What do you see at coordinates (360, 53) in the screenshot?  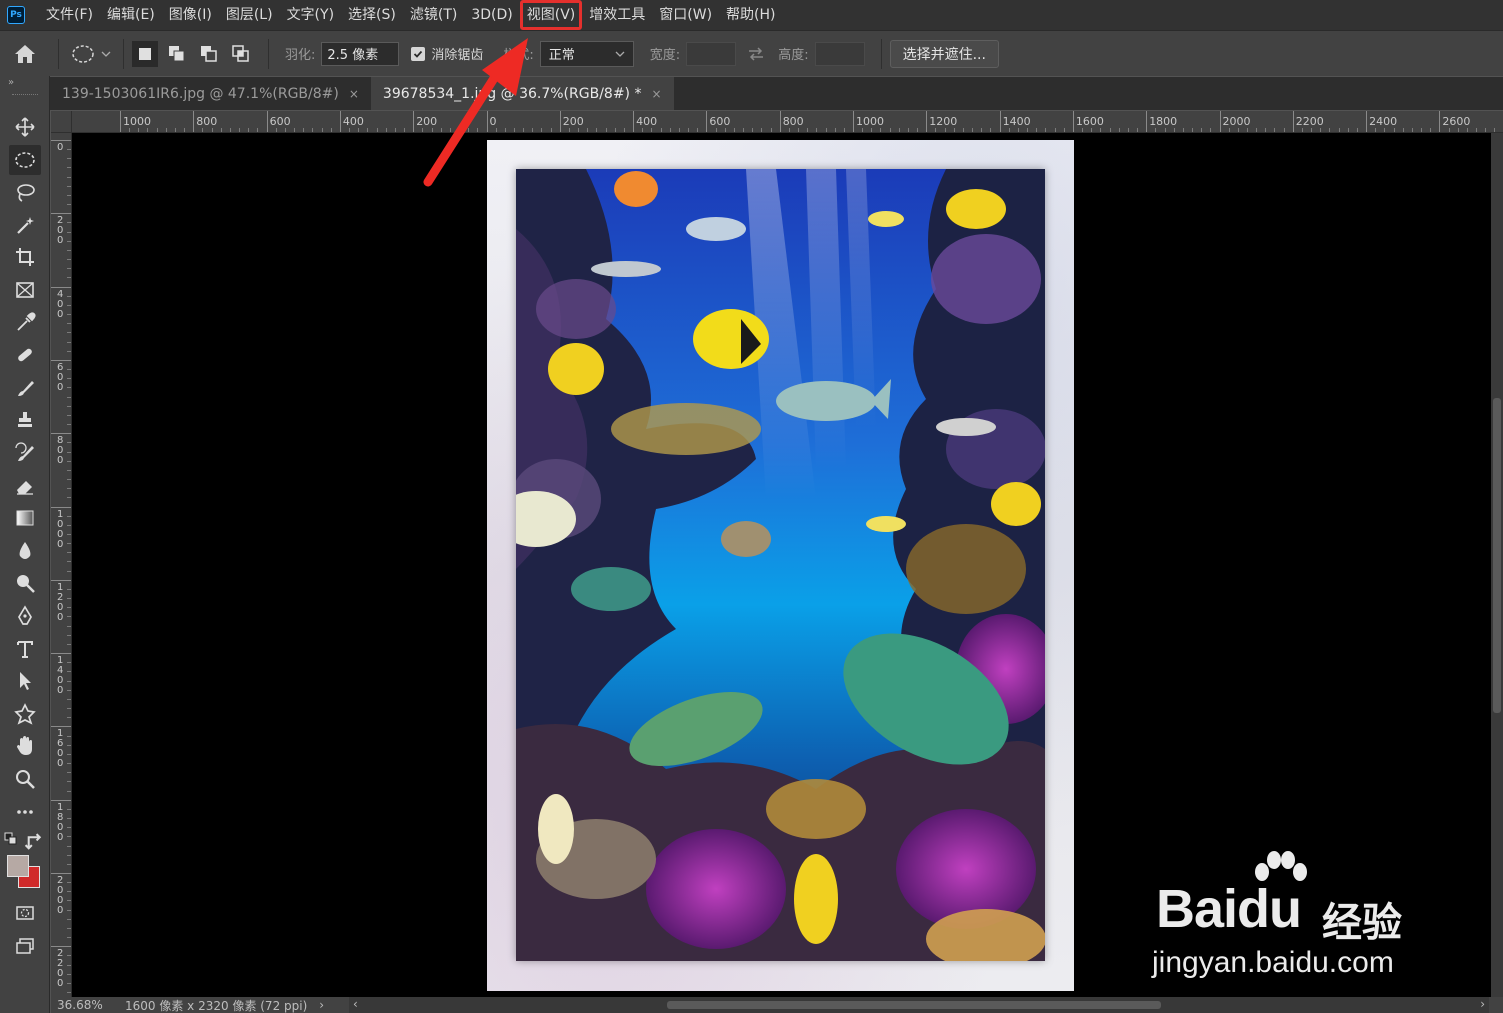 I see `feather-input: 2.5 像素` at bounding box center [360, 53].